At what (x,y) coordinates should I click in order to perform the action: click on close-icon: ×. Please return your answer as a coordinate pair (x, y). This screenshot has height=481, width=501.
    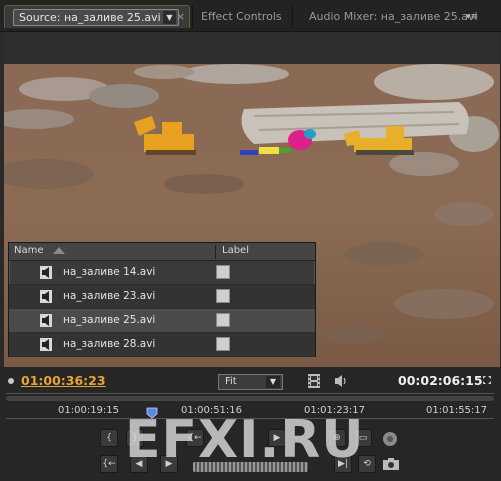
    Looking at the image, I should click on (180, 16).